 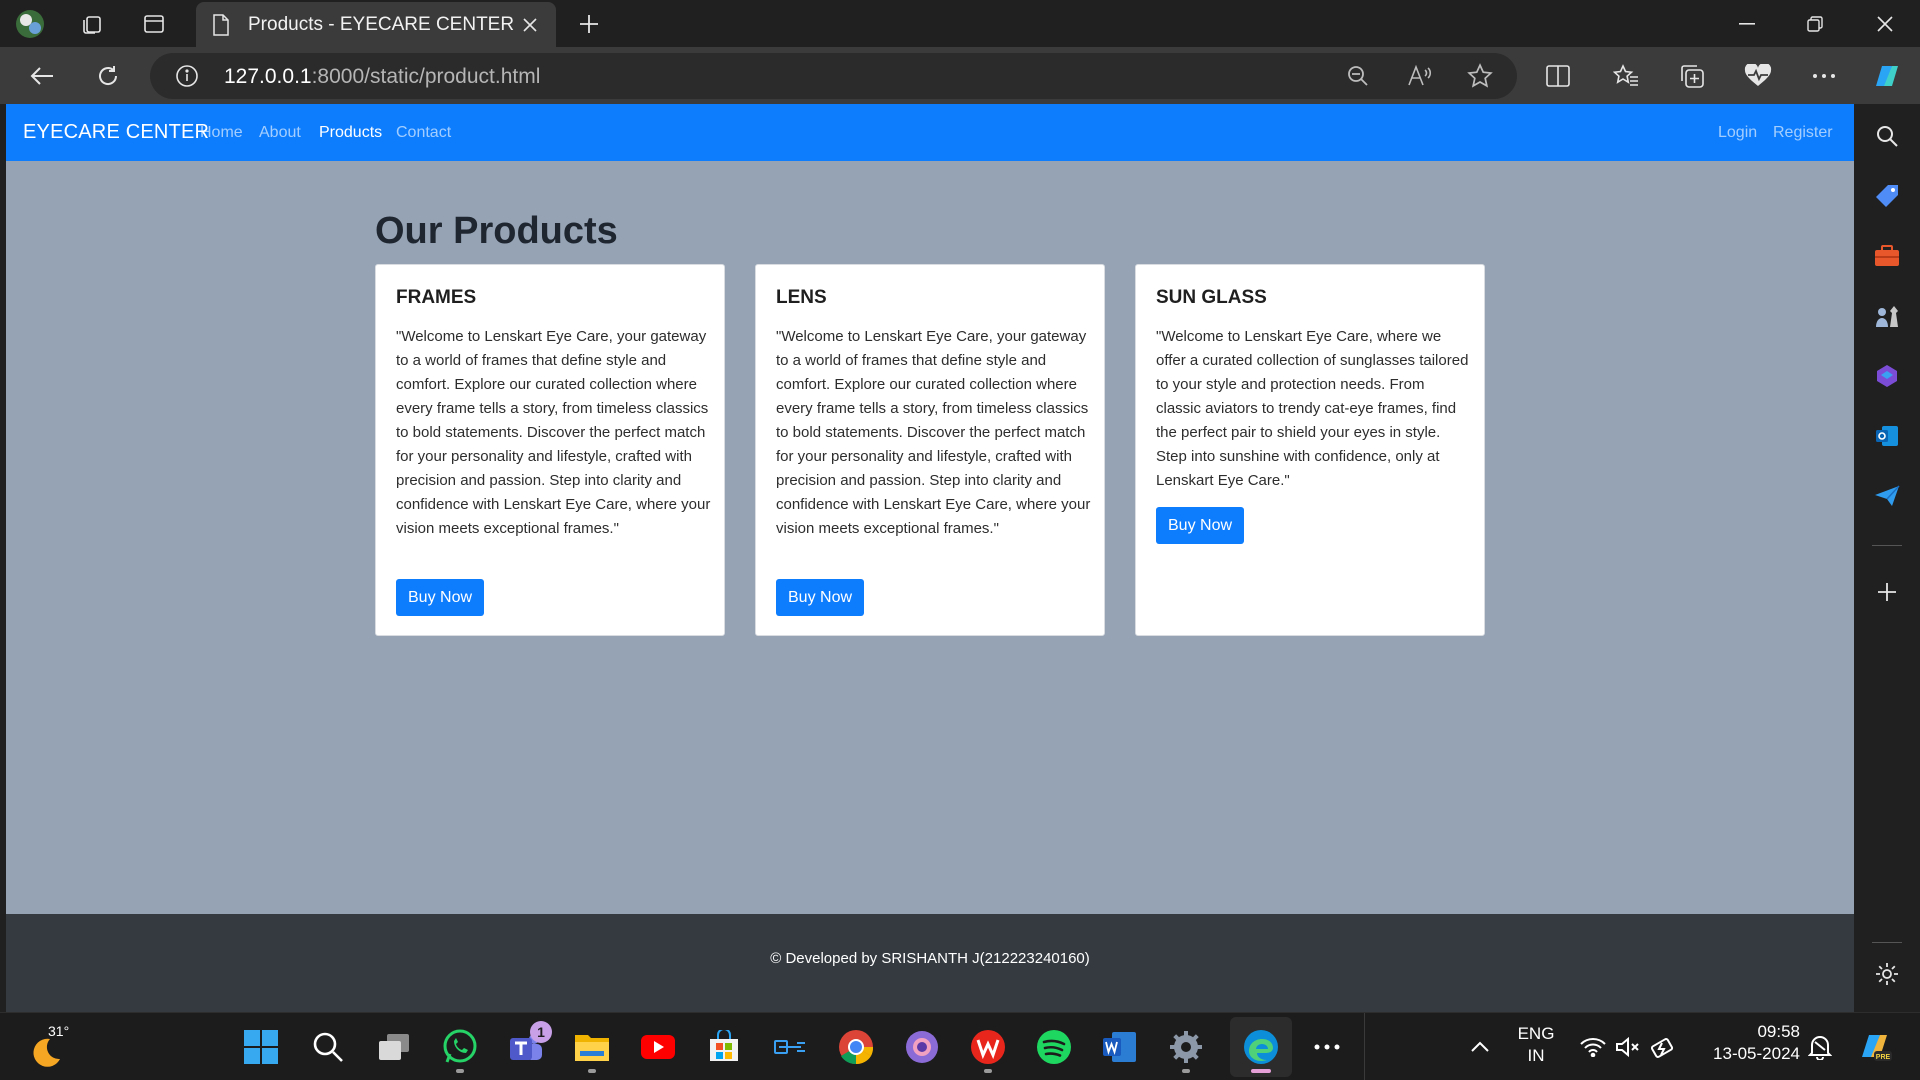 What do you see at coordinates (1626, 76) in the screenshot?
I see `favorites-icon` at bounding box center [1626, 76].